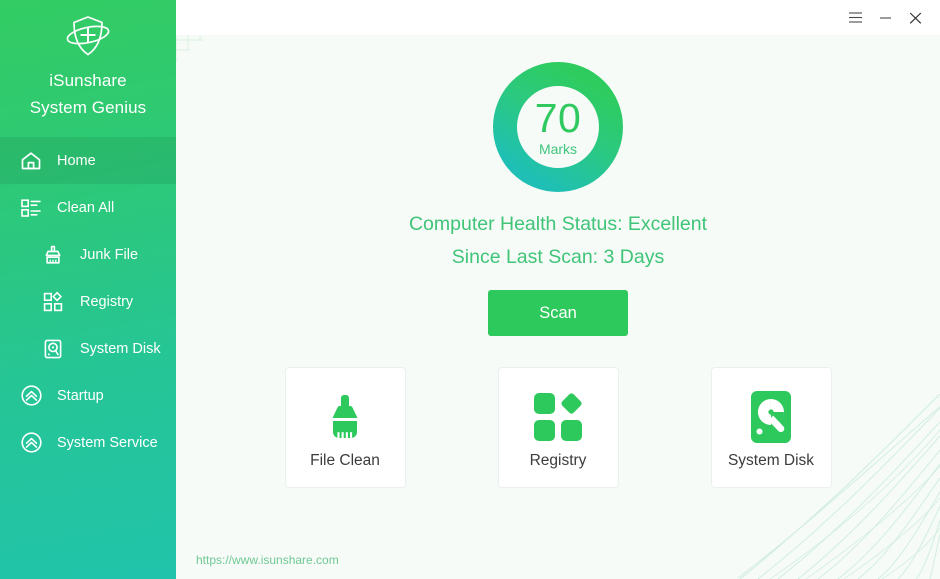 Image resolution: width=940 pixels, height=579 pixels. What do you see at coordinates (107, 442) in the screenshot?
I see `sidebar-item-label: System Service` at bounding box center [107, 442].